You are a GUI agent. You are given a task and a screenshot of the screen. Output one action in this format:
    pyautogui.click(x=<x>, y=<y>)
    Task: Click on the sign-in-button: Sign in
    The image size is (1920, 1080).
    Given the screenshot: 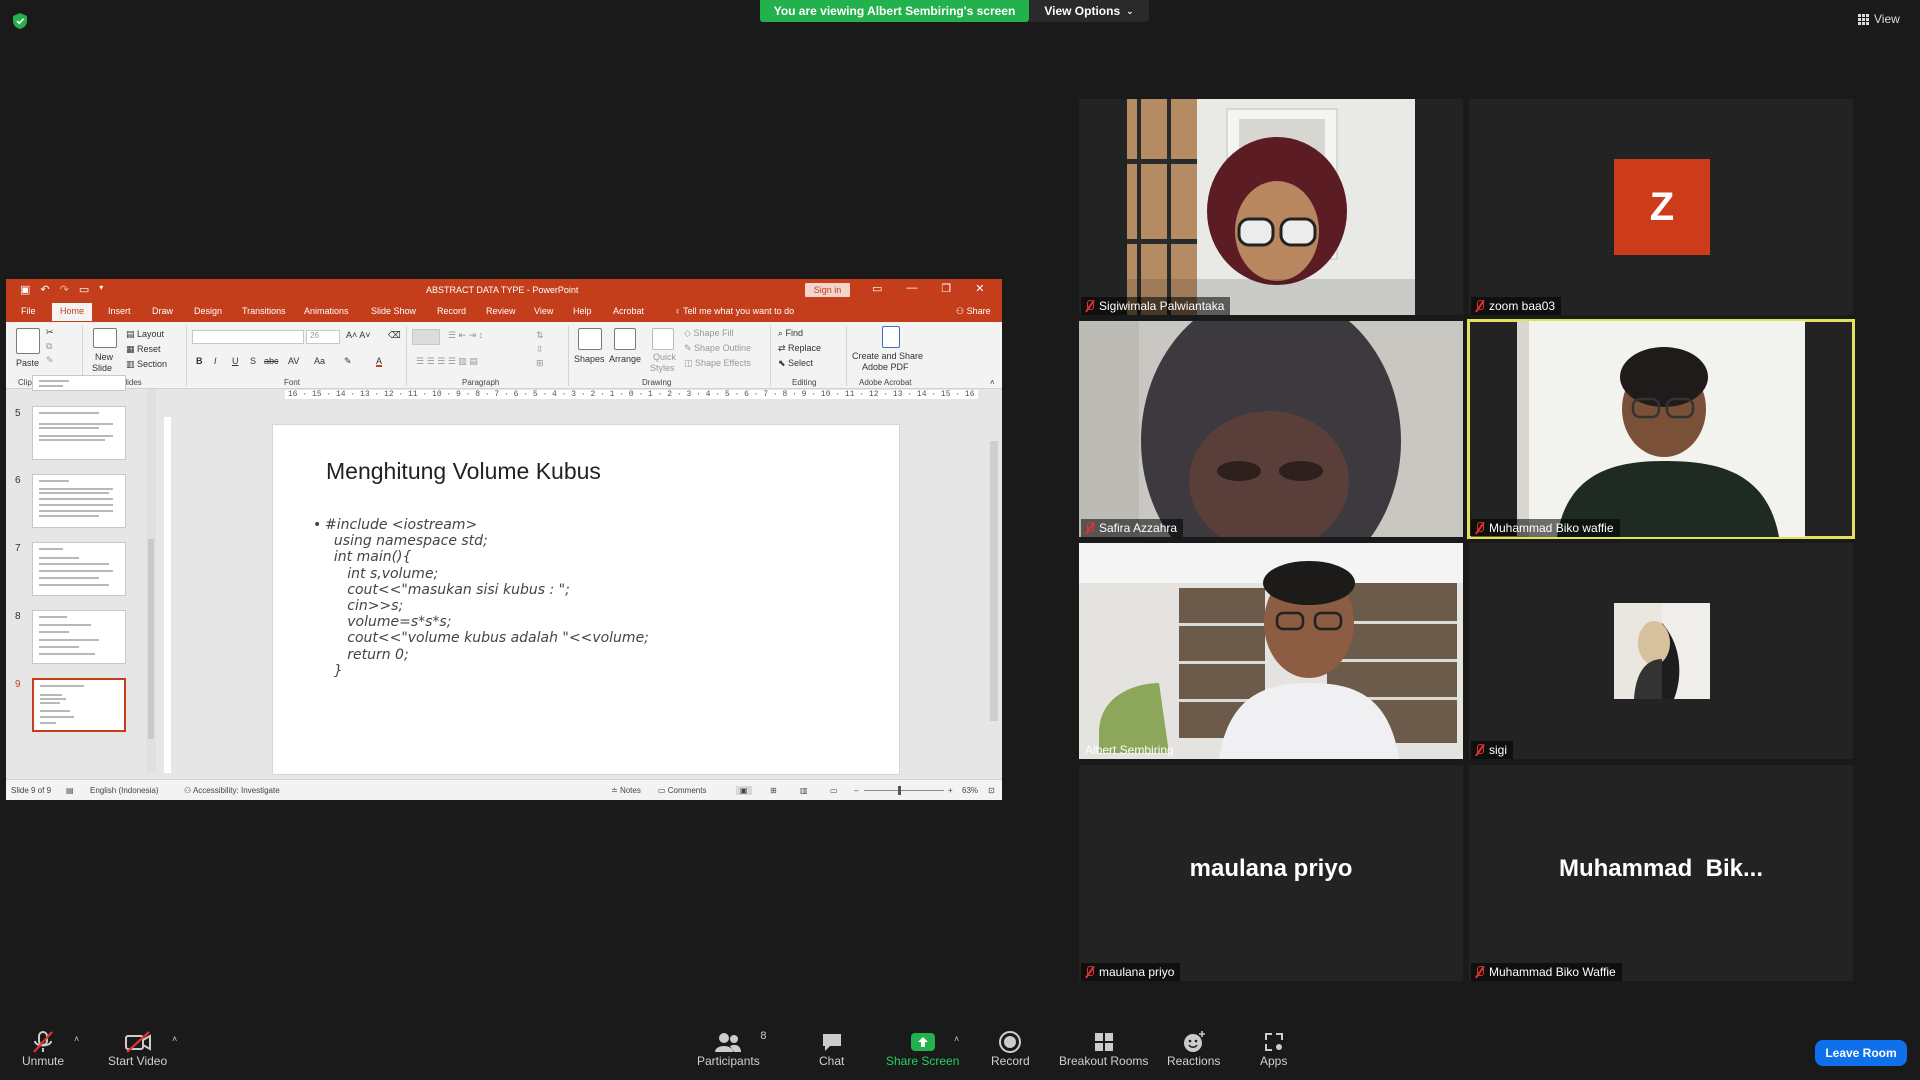 What is the action you would take?
    pyautogui.click(x=827, y=290)
    